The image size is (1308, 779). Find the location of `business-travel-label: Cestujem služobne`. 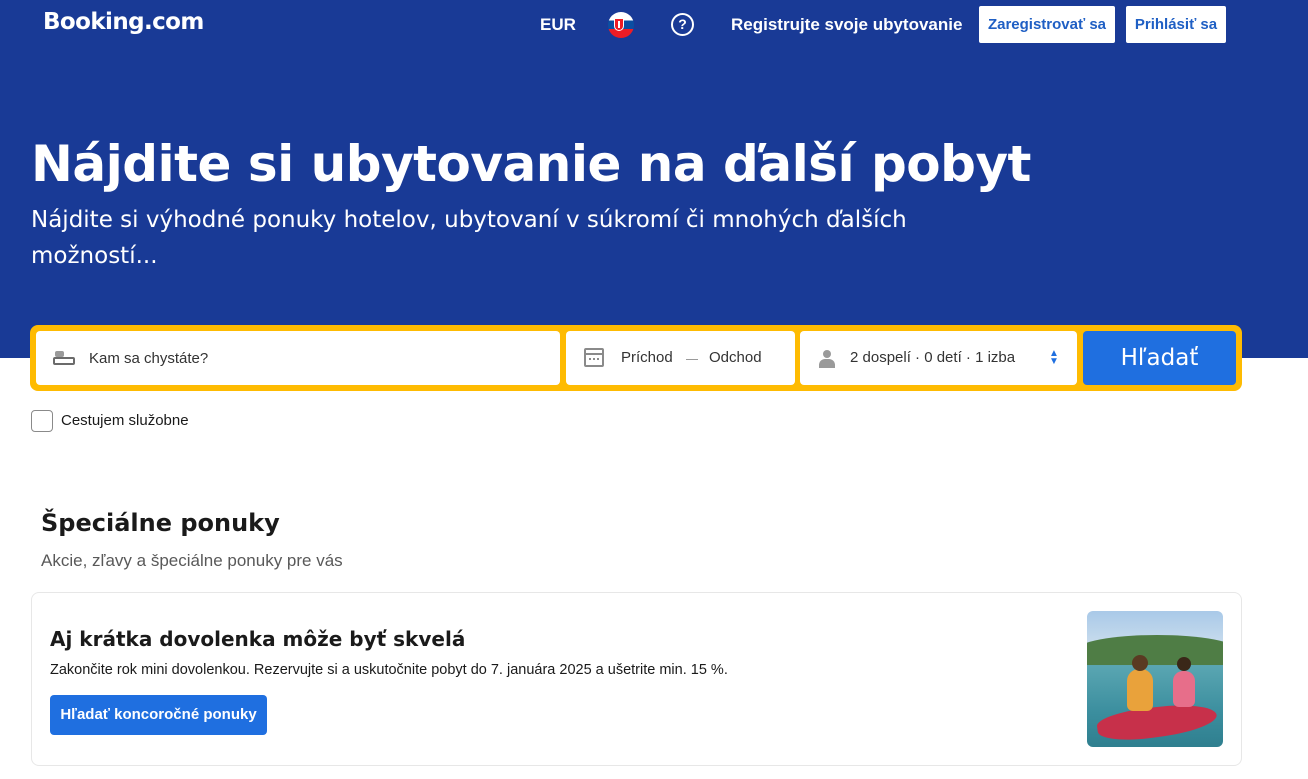

business-travel-label: Cestujem služobne is located at coordinates (125, 420).